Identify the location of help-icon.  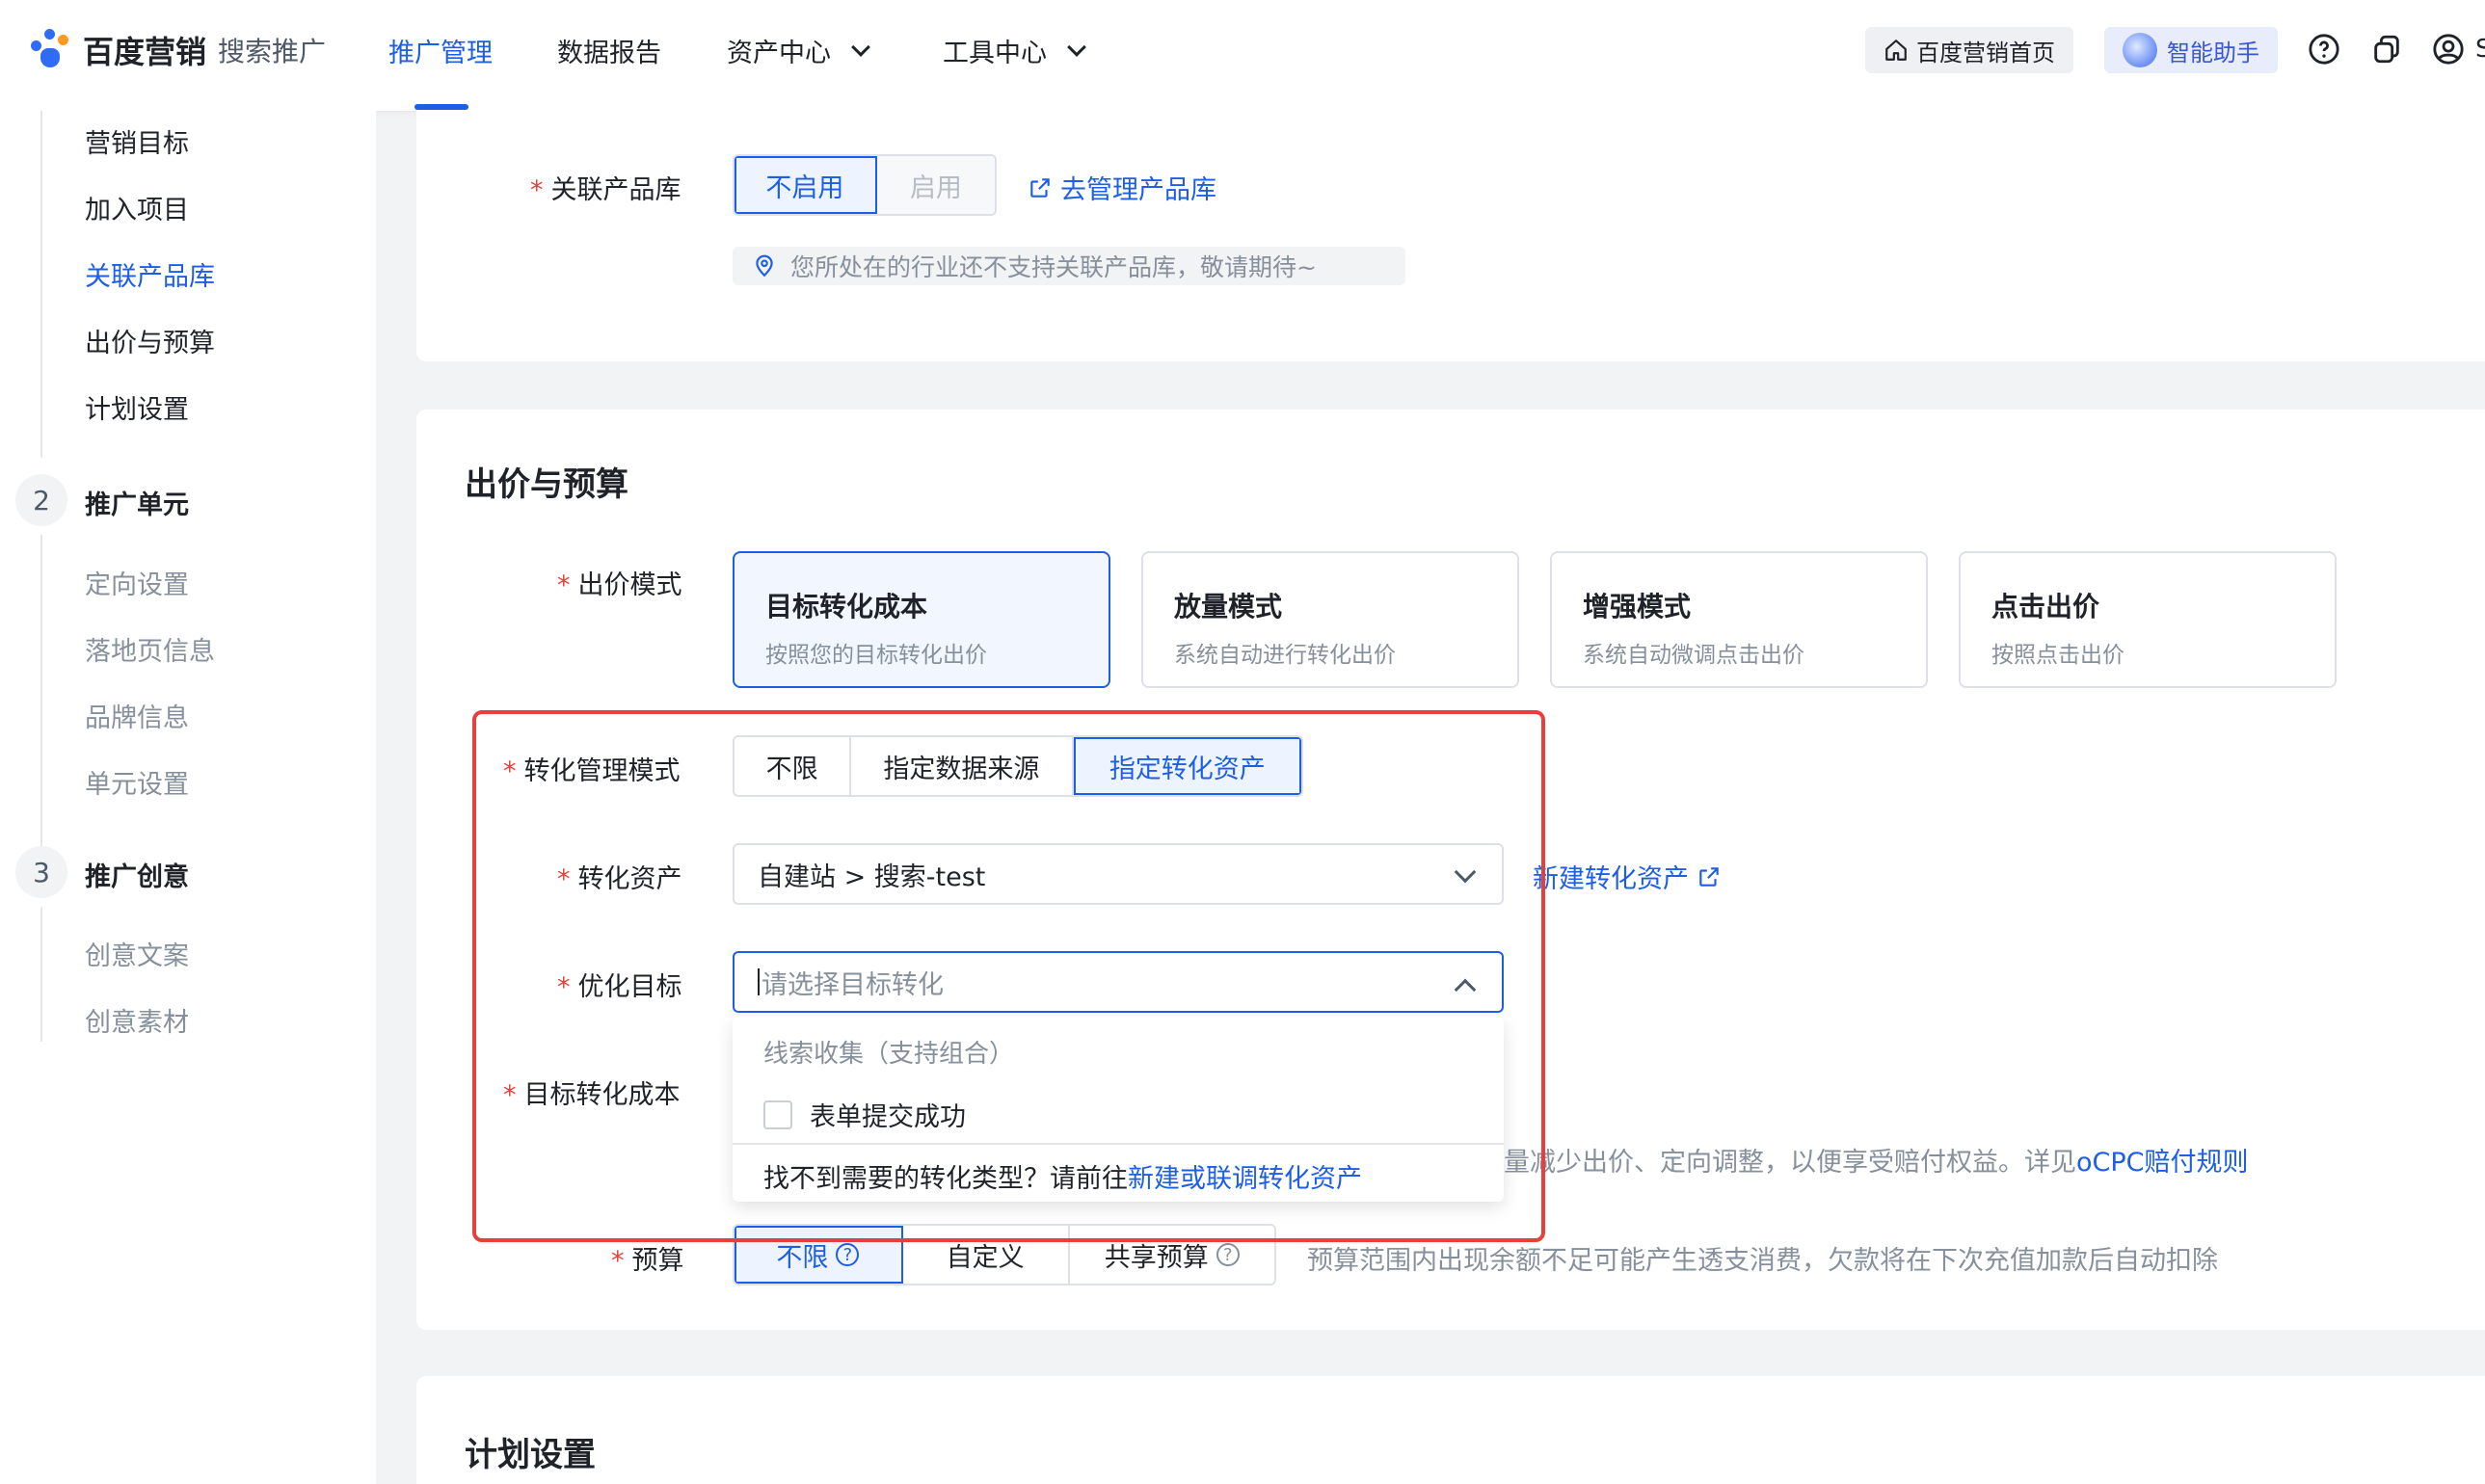
(2324, 49).